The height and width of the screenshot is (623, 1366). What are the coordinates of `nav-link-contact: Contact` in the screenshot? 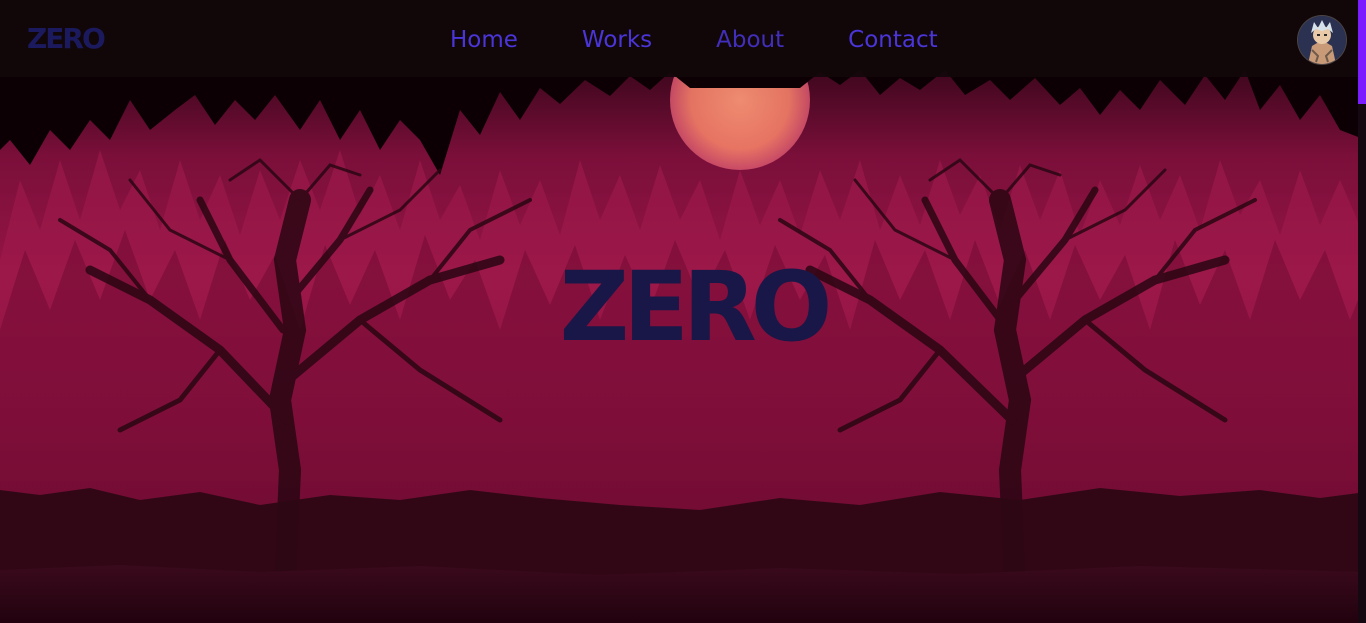 It's located at (892, 40).